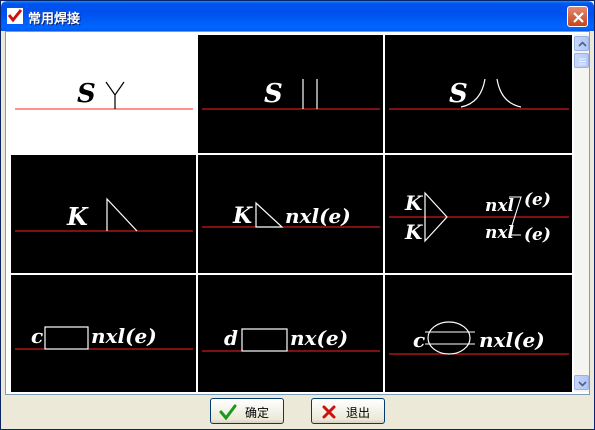  What do you see at coordinates (242, 216) in the screenshot?
I see `cell5-label: K` at bounding box center [242, 216].